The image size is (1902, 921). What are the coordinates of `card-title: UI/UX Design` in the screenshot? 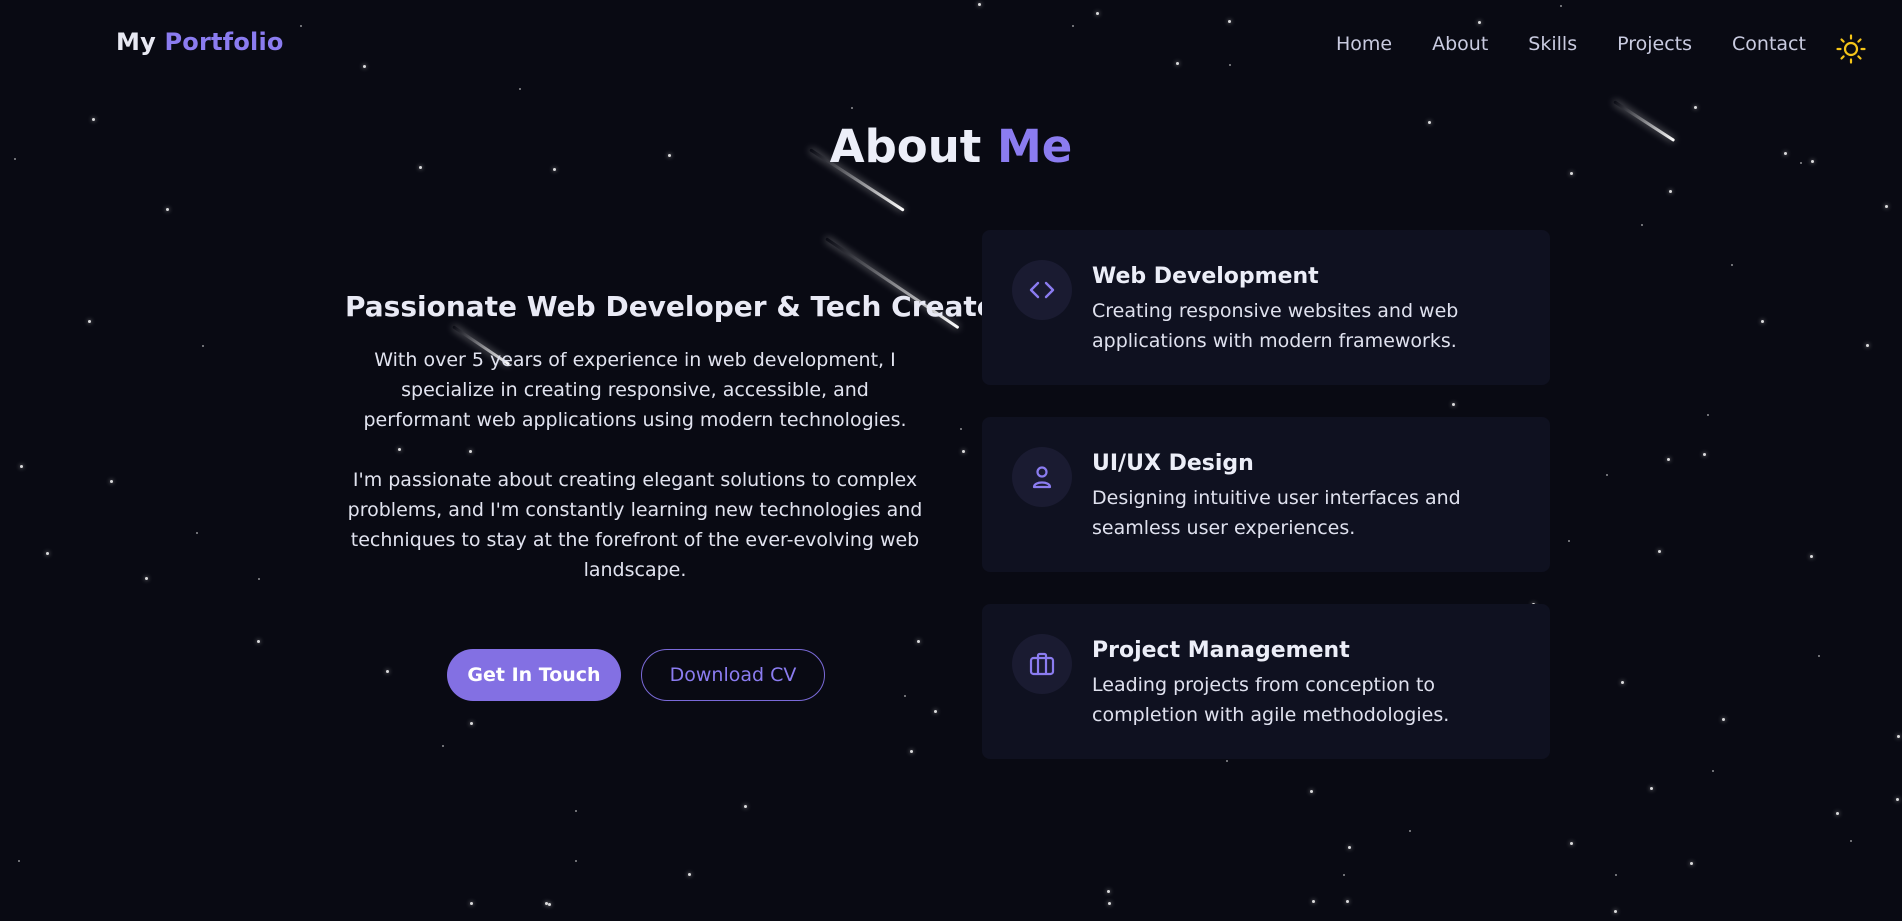 It's located at (1173, 463).